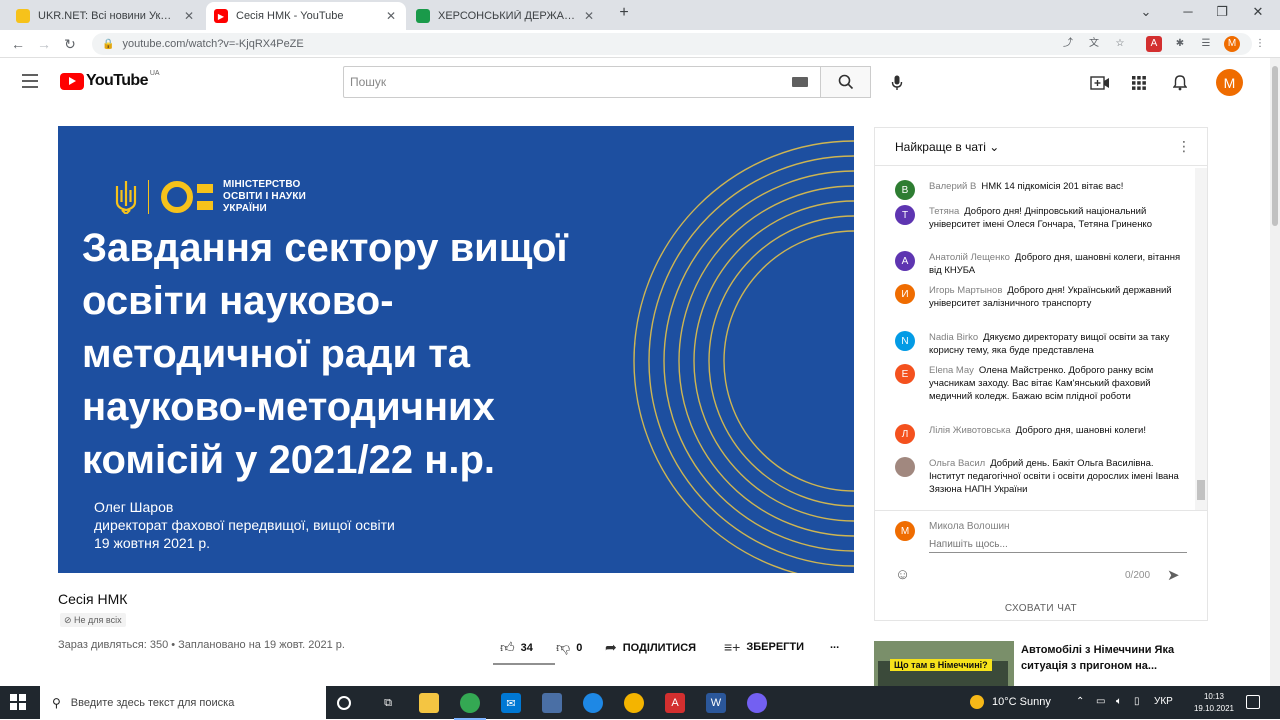 Image resolution: width=1280 pixels, height=720 pixels. Describe the element at coordinates (905, 531) in the screenshot. I see `current-user-avatar: М` at that location.